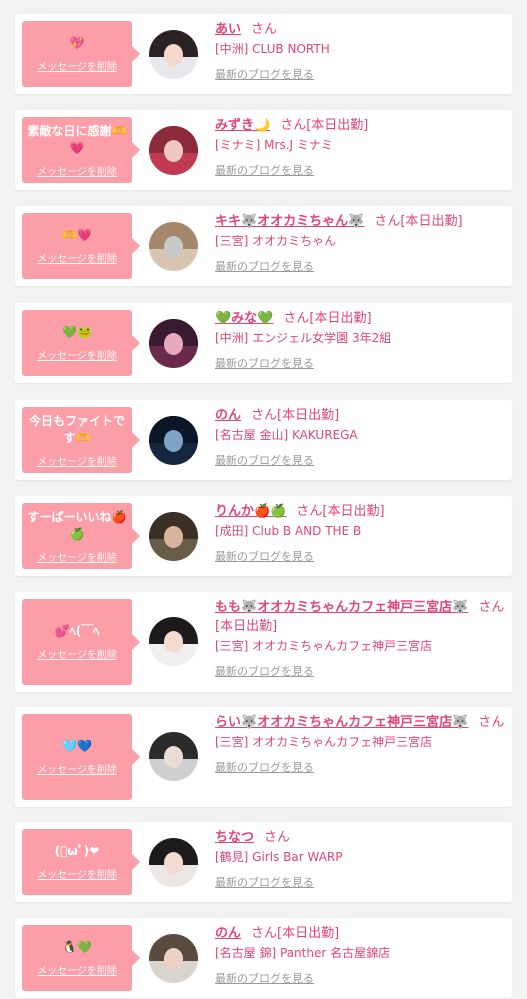  Describe the element at coordinates (242, 125) in the screenshot. I see `cast-name-link: みずき🌙` at that location.